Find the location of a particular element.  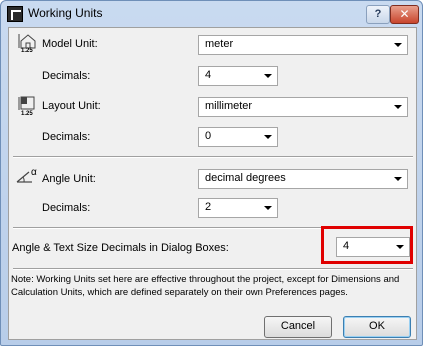

cancel-button: Cancel is located at coordinates (298, 327).